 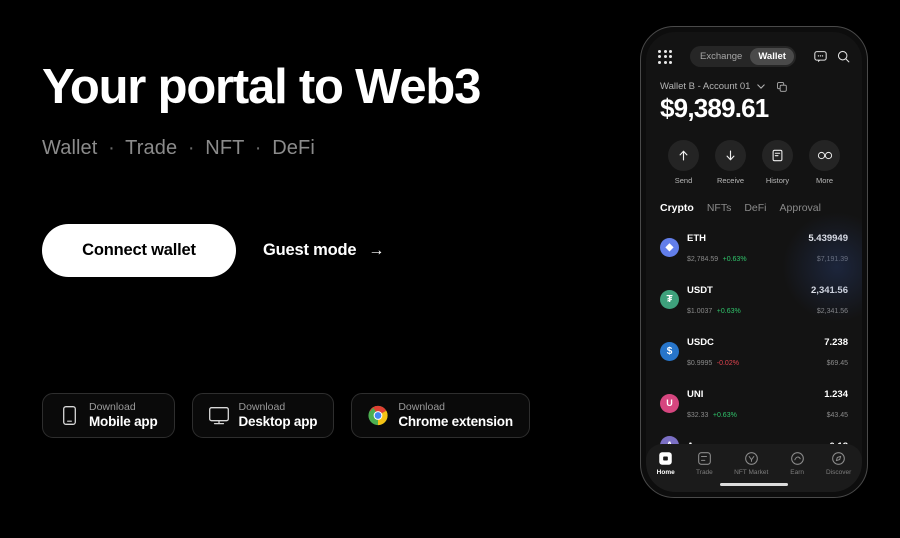 I want to click on usdt-token-icon: ₮, so click(x=669, y=299).